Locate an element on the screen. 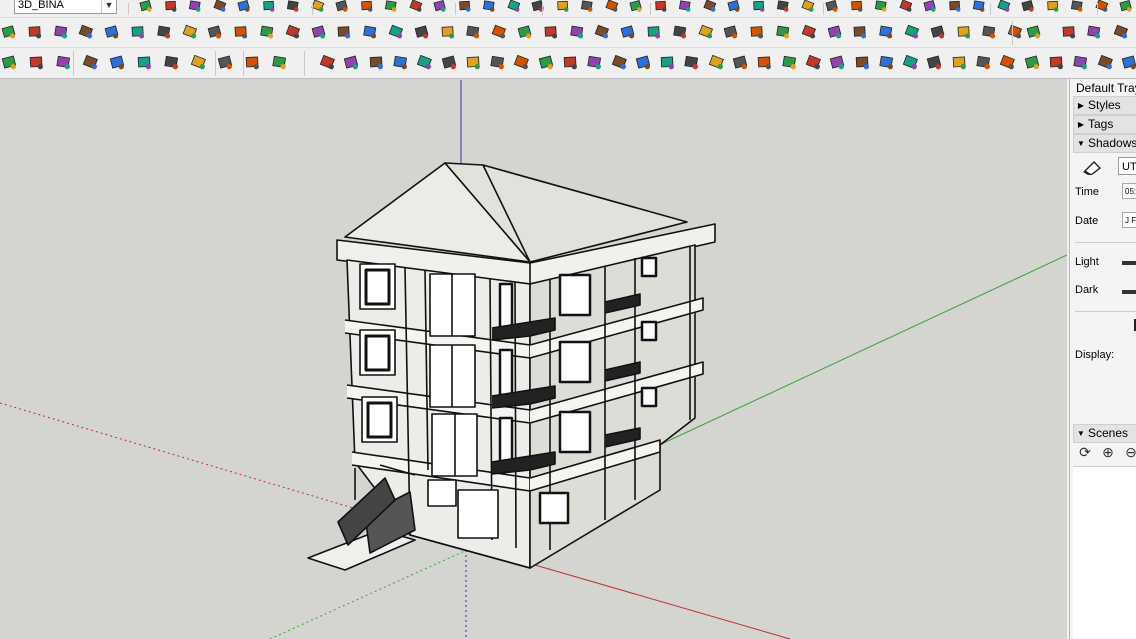  shadow-toggle-icon is located at coordinates (1092, 167).